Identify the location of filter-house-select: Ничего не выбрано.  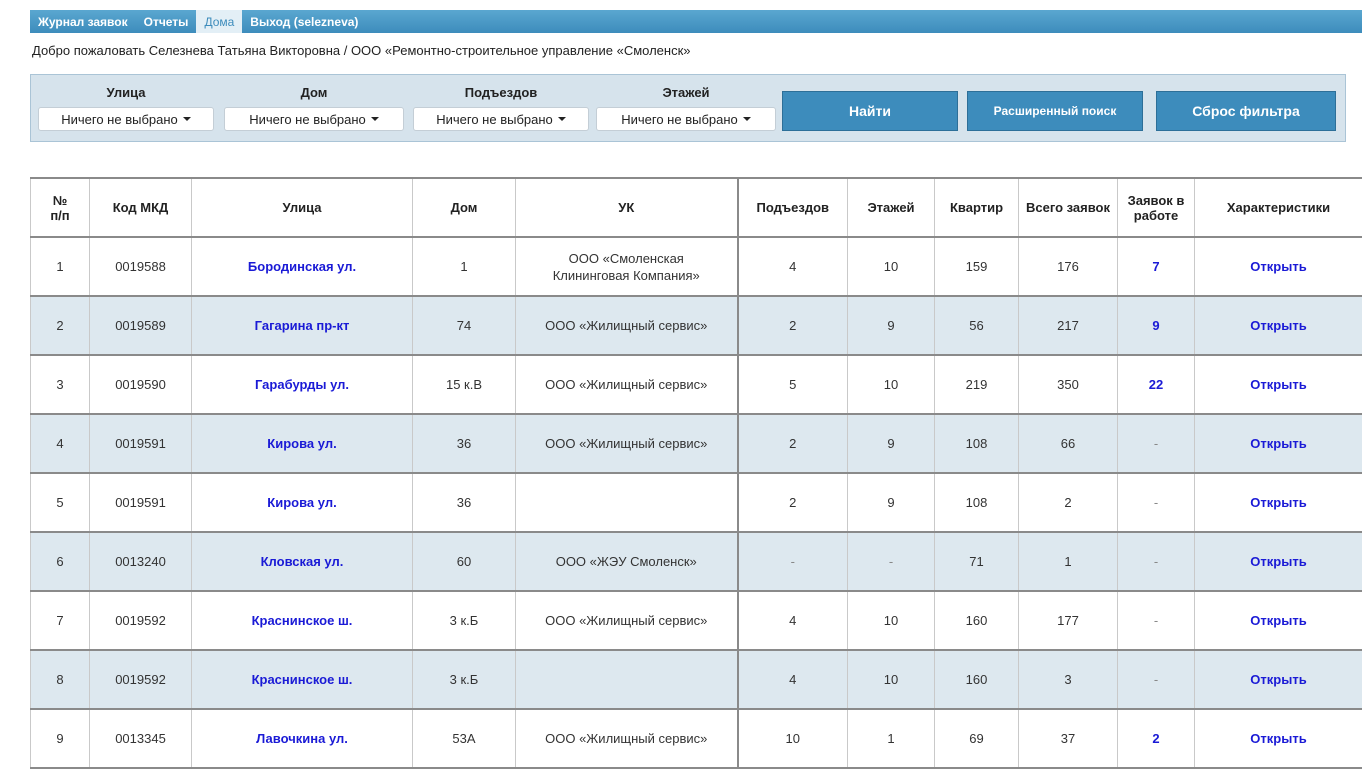
(314, 119).